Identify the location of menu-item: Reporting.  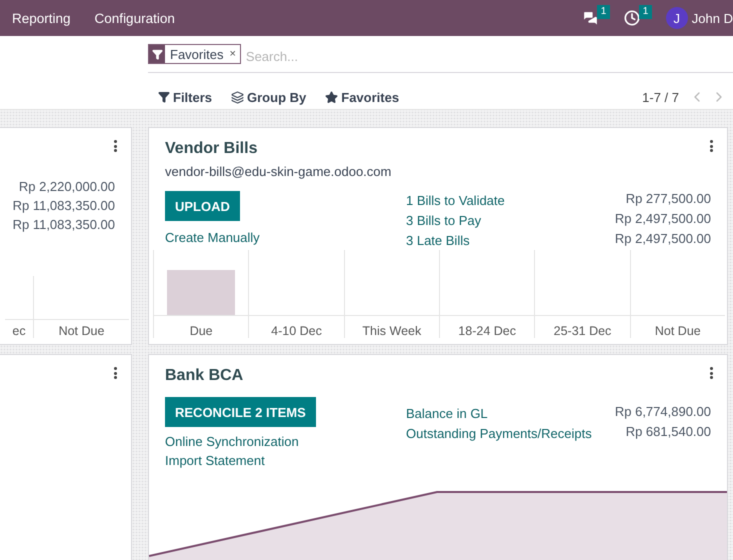
(41, 18).